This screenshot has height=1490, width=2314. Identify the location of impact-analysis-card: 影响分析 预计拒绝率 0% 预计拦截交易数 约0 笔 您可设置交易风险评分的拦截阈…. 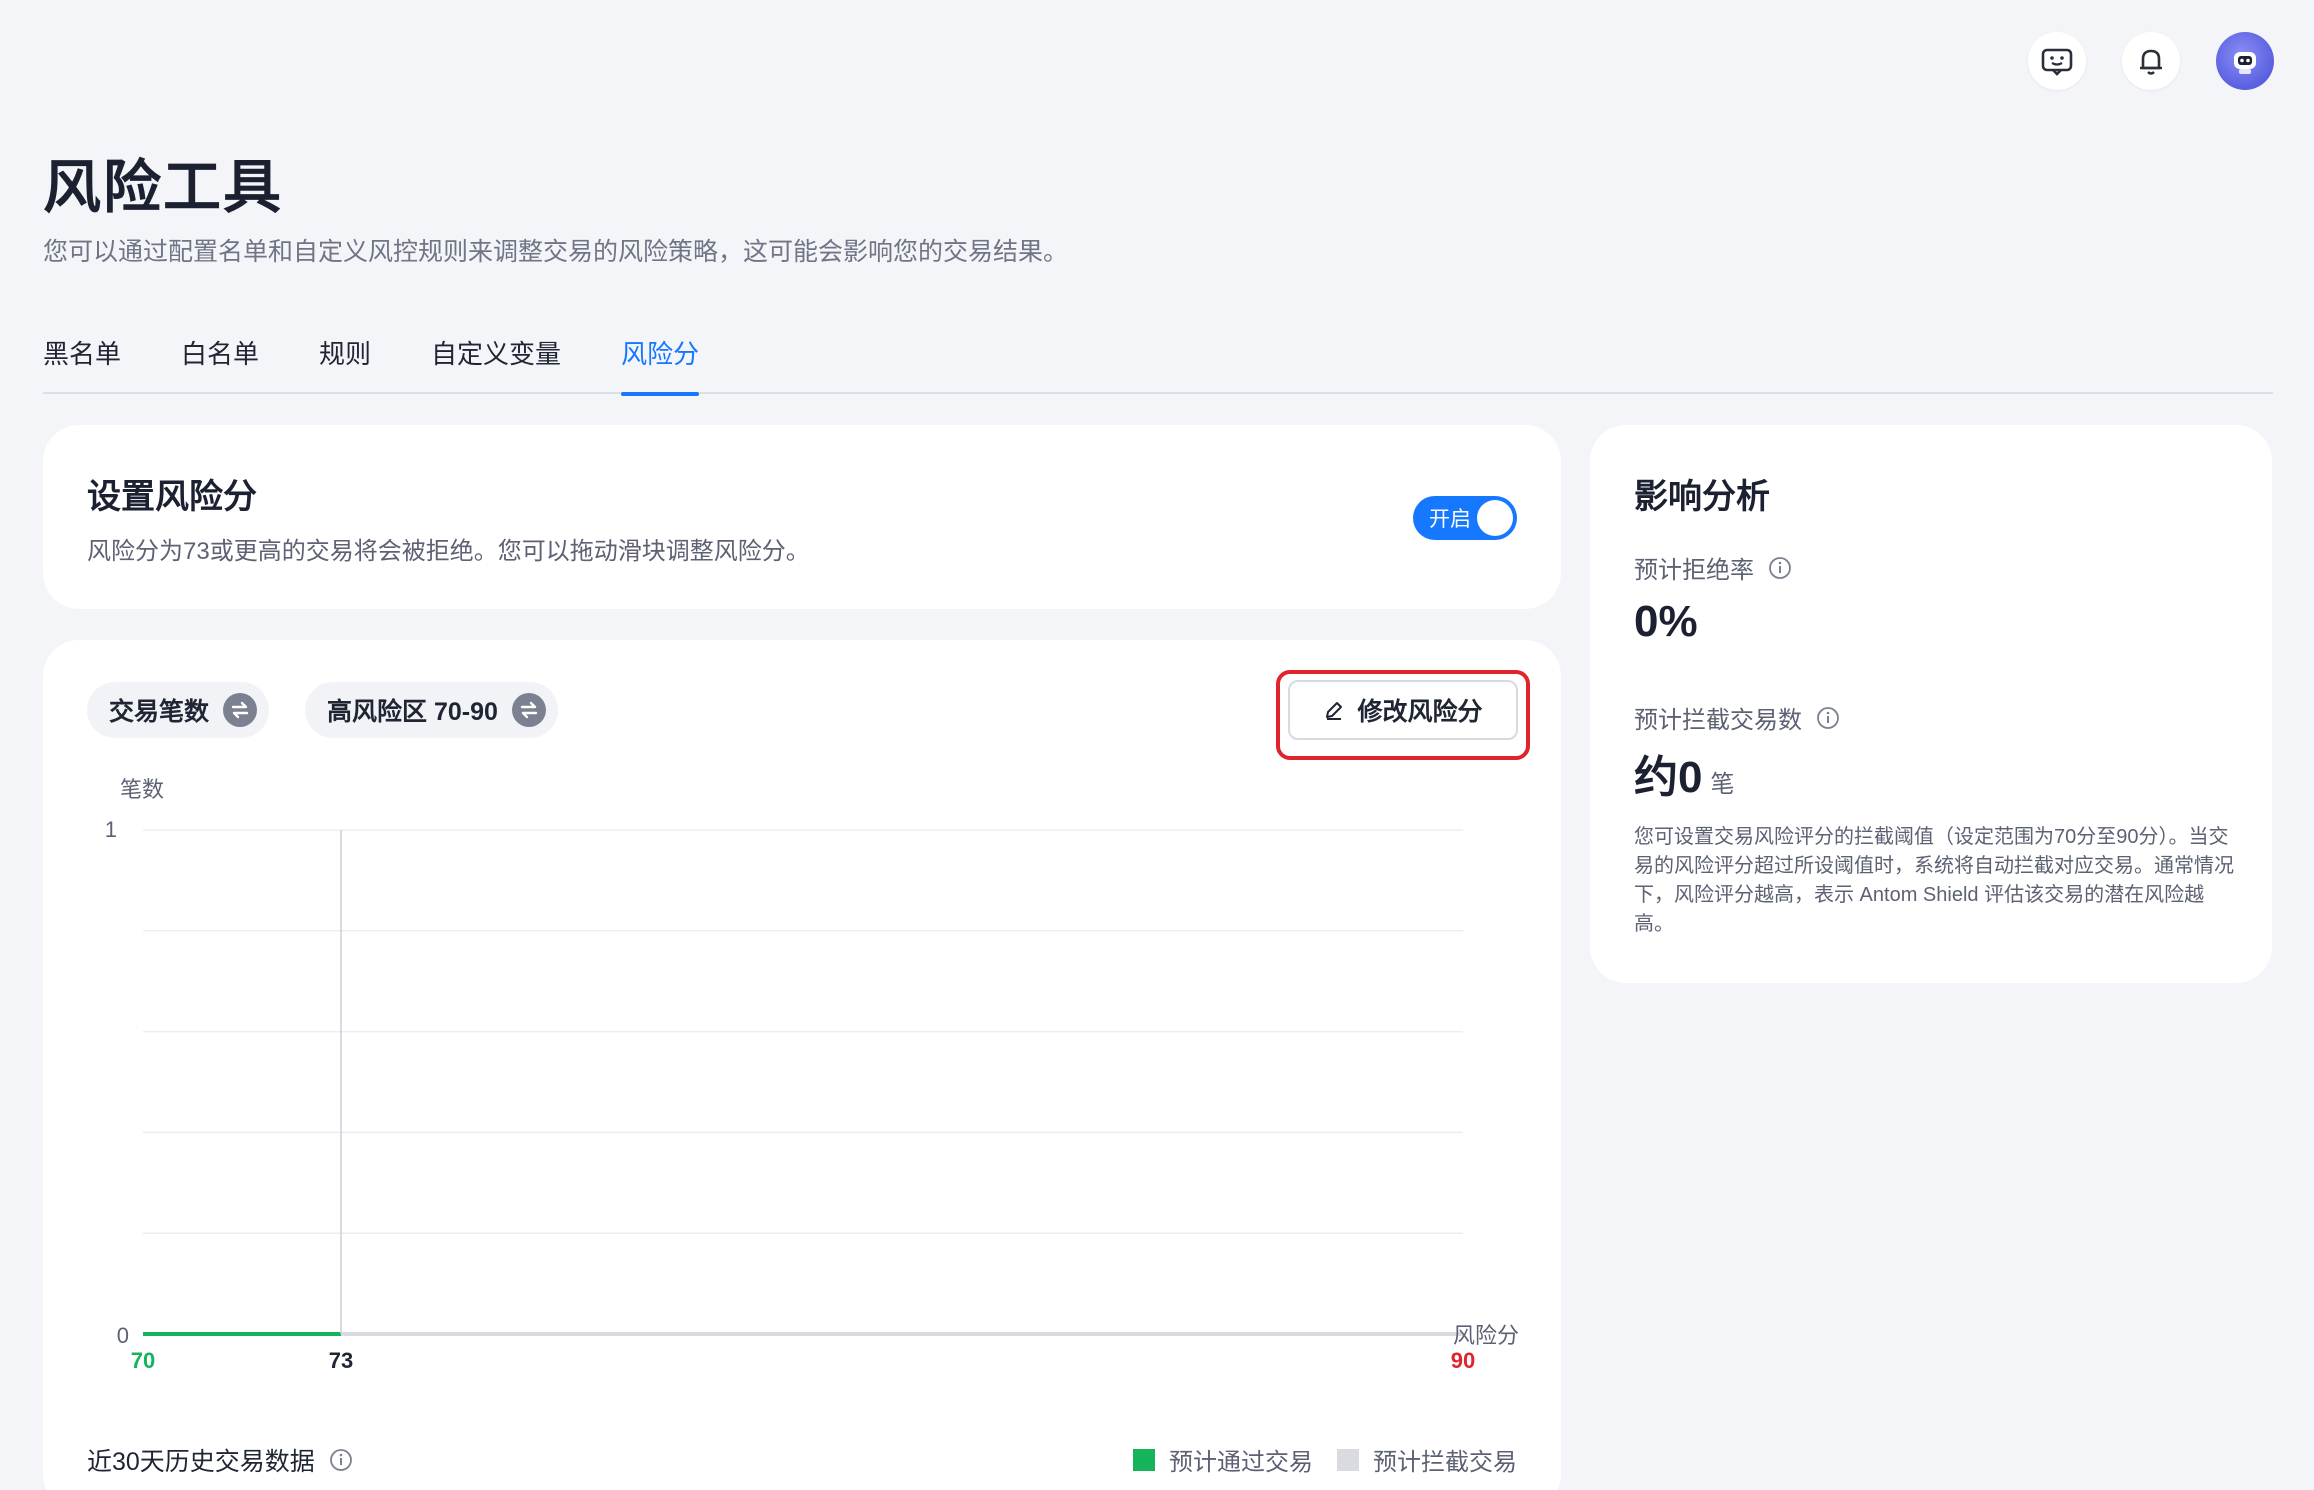
(1931, 704).